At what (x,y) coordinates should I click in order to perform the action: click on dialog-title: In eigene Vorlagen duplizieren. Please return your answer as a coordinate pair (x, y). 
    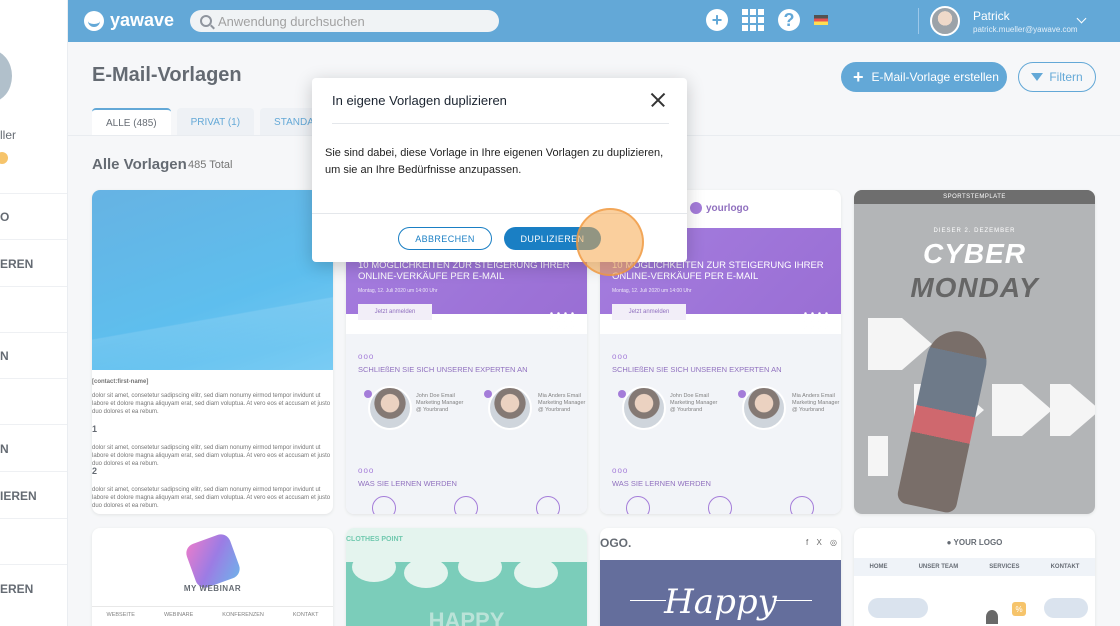
    Looking at the image, I should click on (419, 100).